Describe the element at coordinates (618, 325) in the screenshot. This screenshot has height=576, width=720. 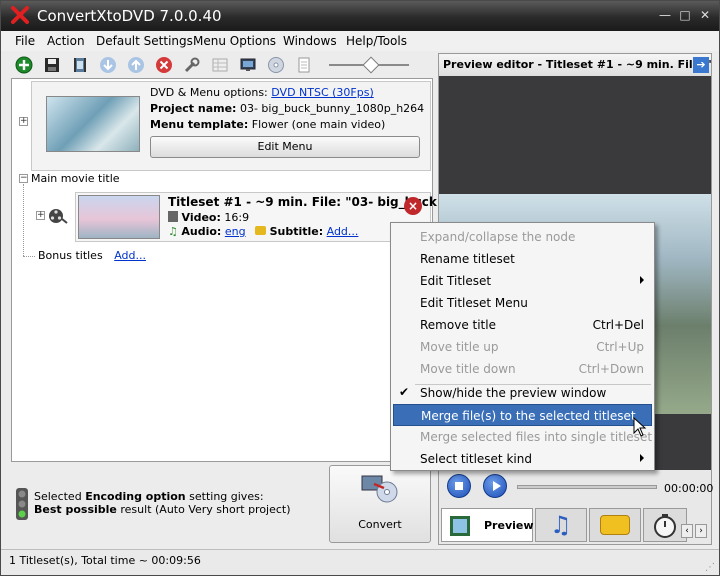
I see `menu-item-shortcut: Ctrl+Del` at that location.